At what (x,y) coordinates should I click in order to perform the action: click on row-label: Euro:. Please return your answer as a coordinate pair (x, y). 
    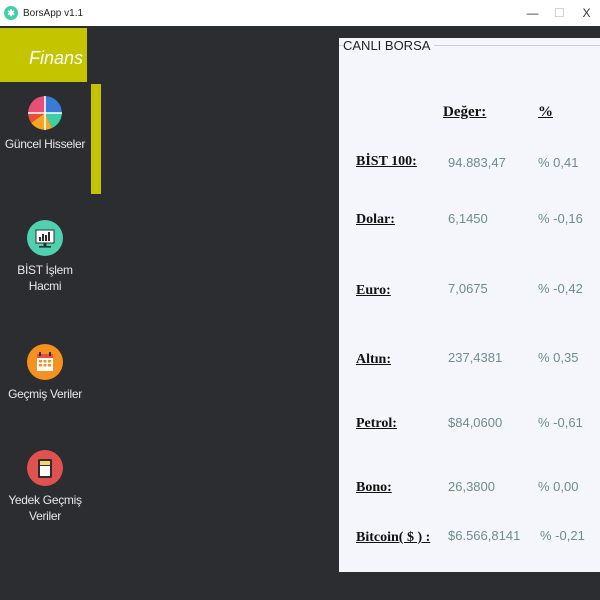
    Looking at the image, I should click on (373, 290).